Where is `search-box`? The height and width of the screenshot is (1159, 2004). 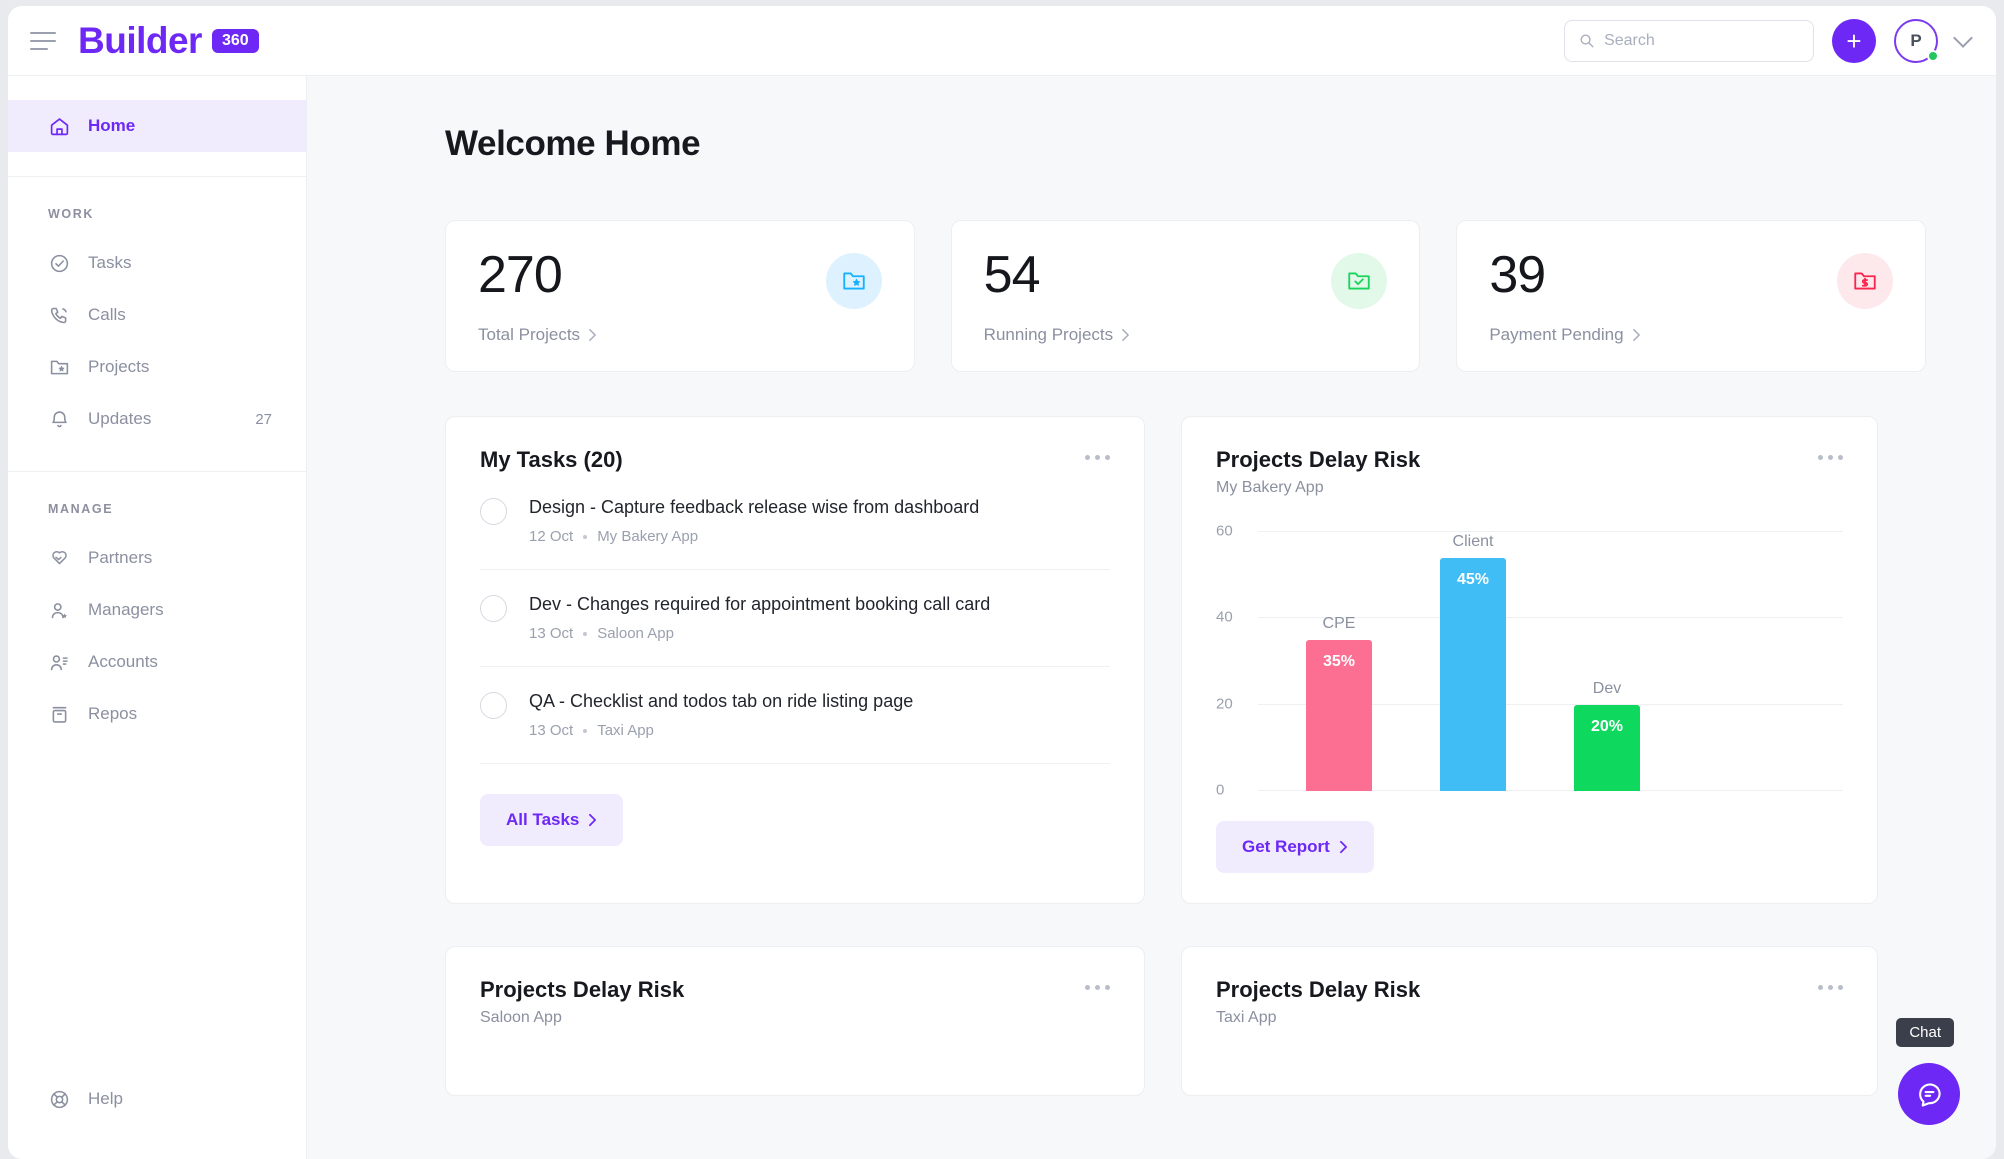
search-box is located at coordinates (1689, 40).